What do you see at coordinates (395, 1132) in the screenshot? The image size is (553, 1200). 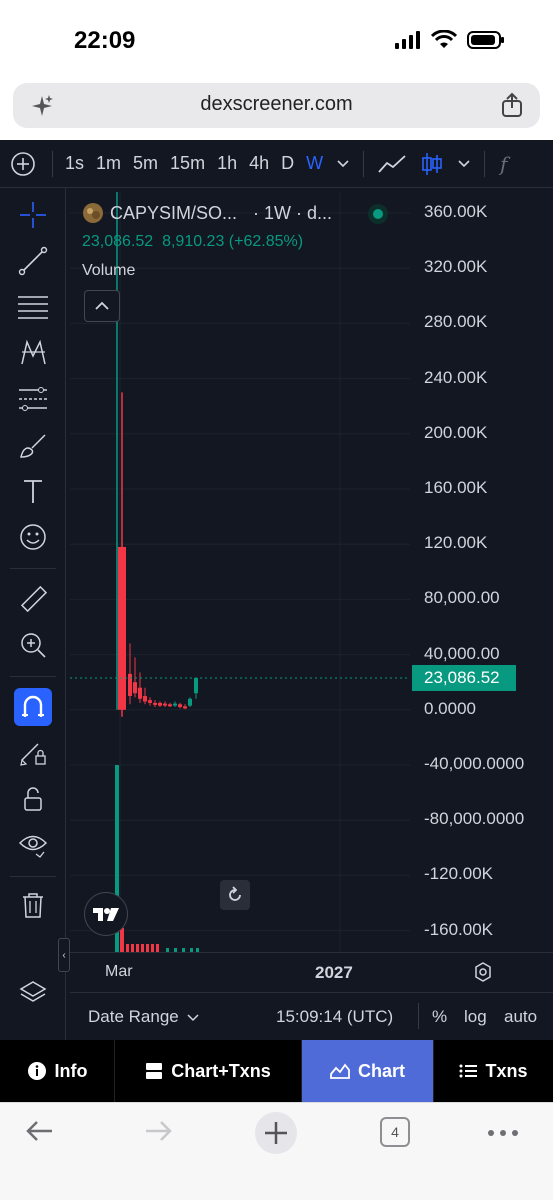 I see `tabs-button: 4` at bounding box center [395, 1132].